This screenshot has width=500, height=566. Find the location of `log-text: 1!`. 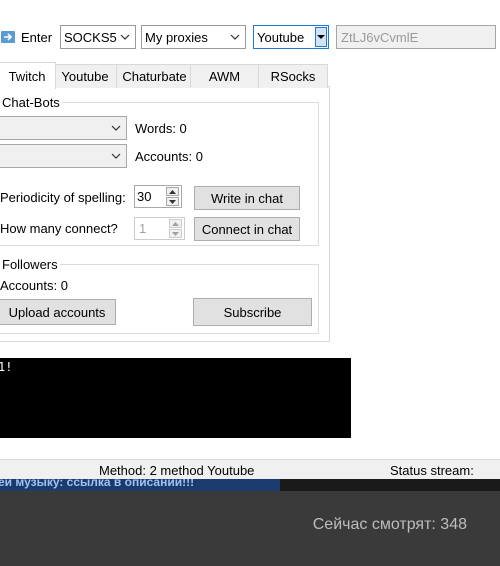

log-text: 1! is located at coordinates (6, 367).